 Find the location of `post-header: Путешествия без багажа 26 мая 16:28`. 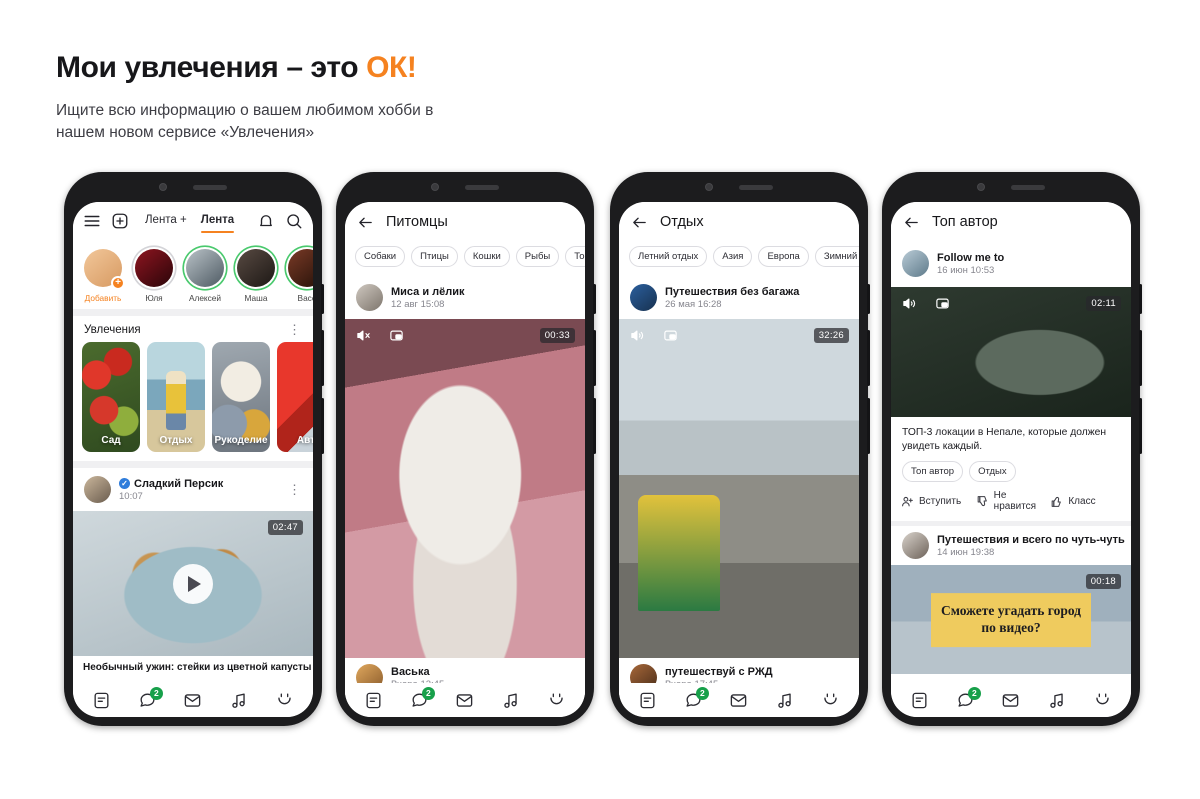

post-header: Путешествия без багажа 26 мая 16:28 is located at coordinates (739, 297).